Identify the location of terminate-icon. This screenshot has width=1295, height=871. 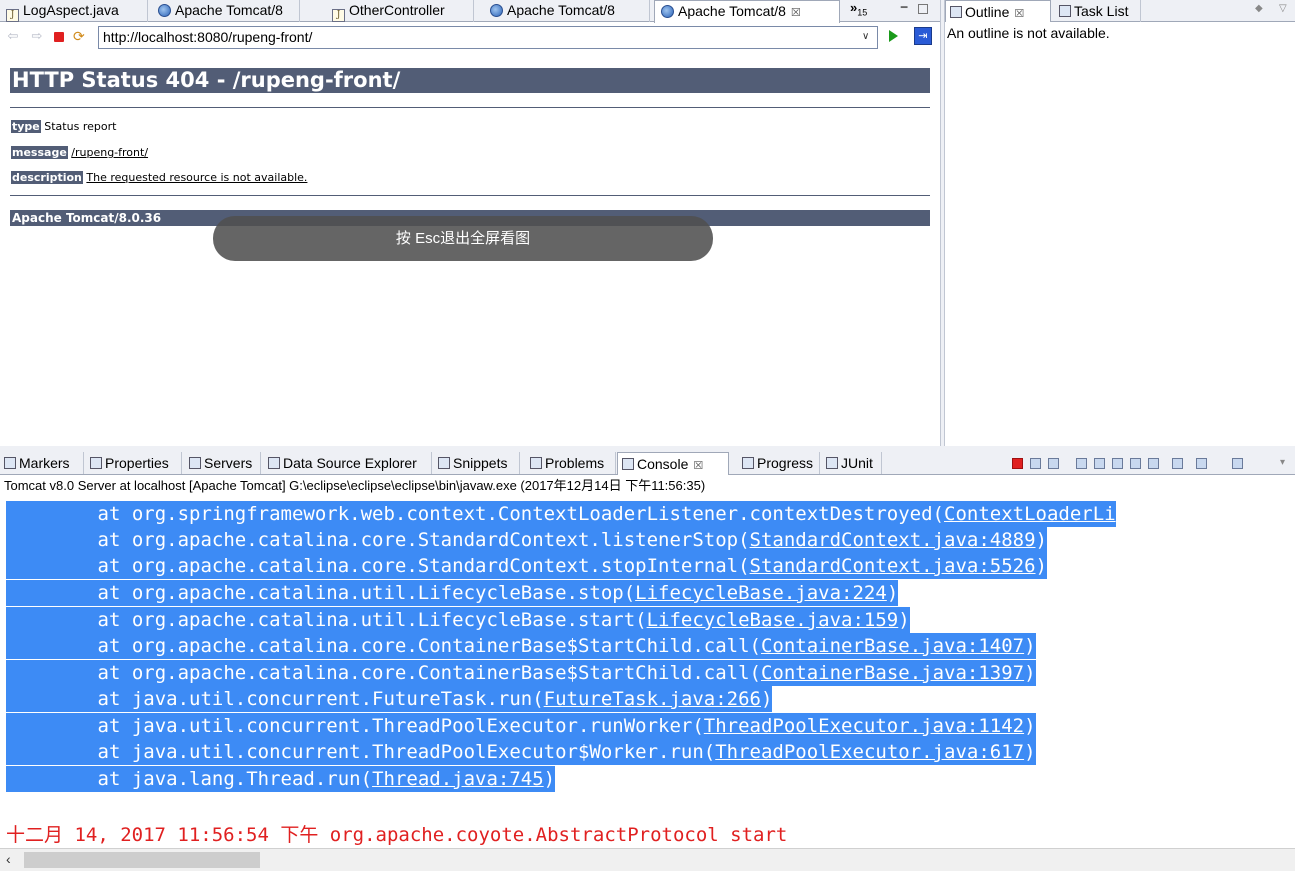
(1017, 463).